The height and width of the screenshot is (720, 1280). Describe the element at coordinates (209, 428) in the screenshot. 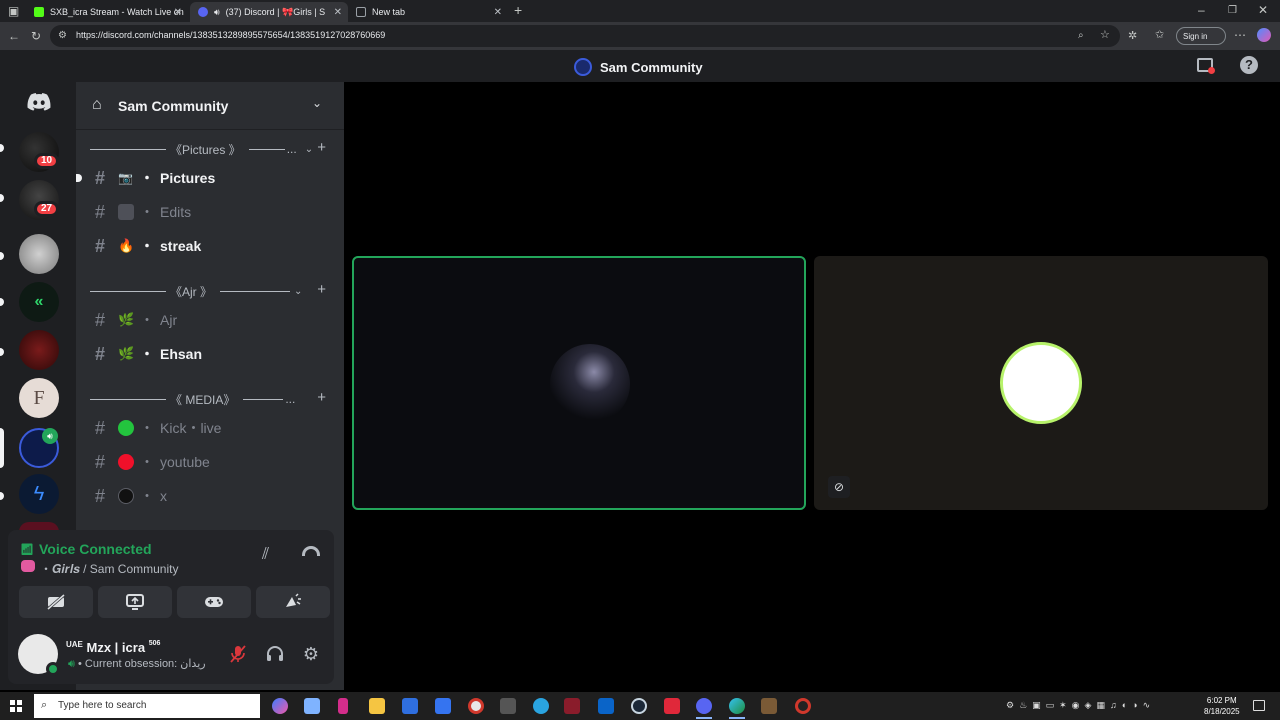

I see `channel-kick-live: # ・ Kick・live` at that location.